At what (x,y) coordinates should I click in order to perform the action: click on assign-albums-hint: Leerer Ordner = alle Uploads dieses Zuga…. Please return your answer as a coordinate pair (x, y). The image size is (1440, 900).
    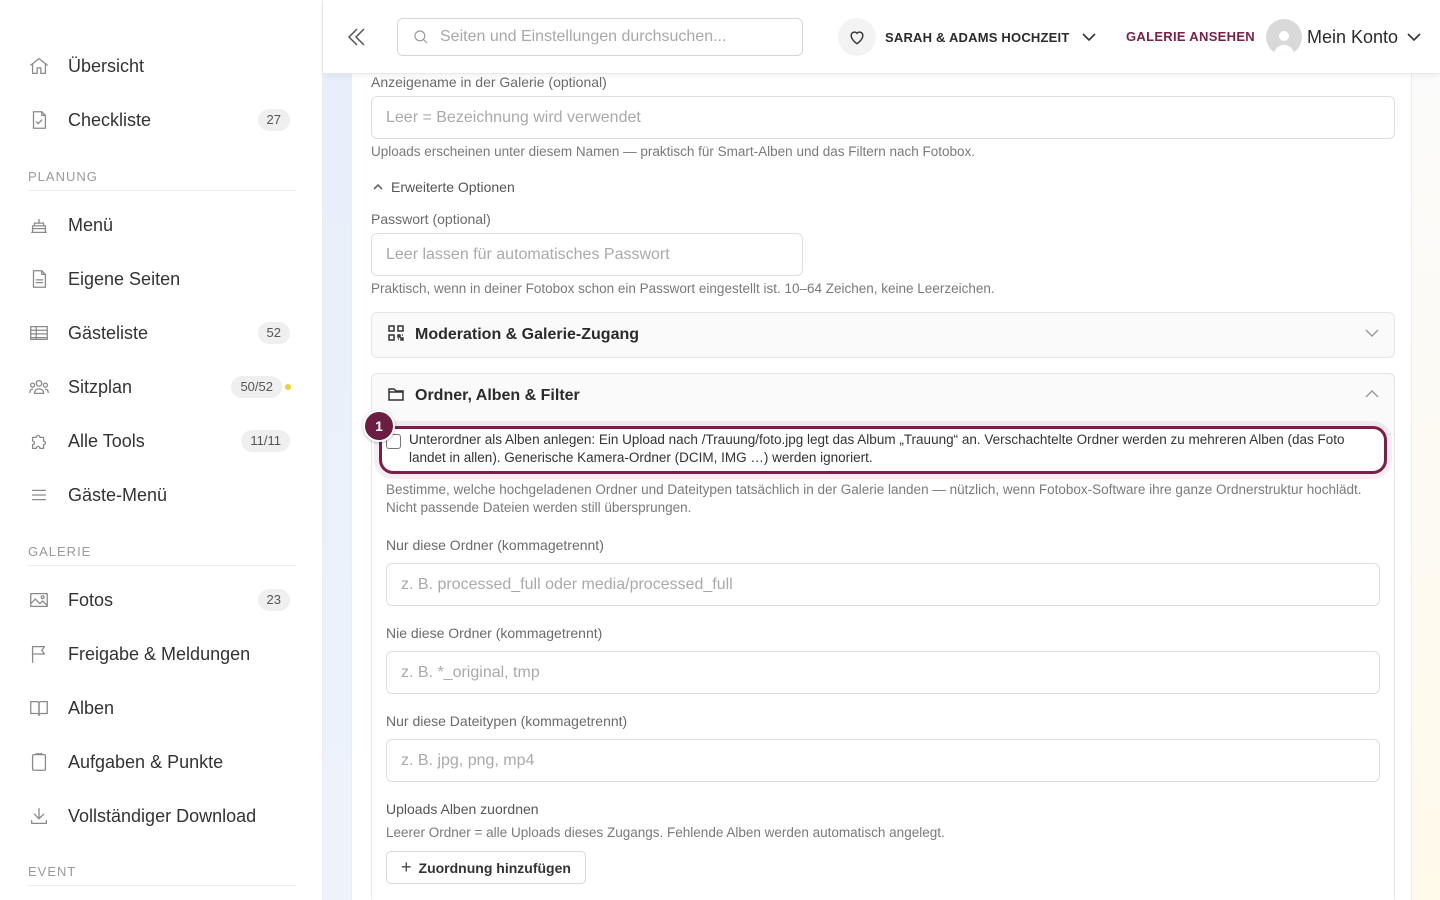
    Looking at the image, I should click on (665, 832).